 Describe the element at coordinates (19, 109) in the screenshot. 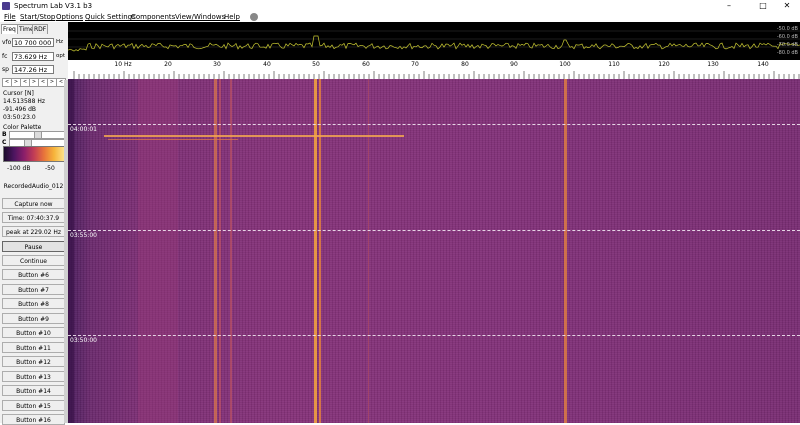

I see `cursor-level: -91.496 dB` at that location.